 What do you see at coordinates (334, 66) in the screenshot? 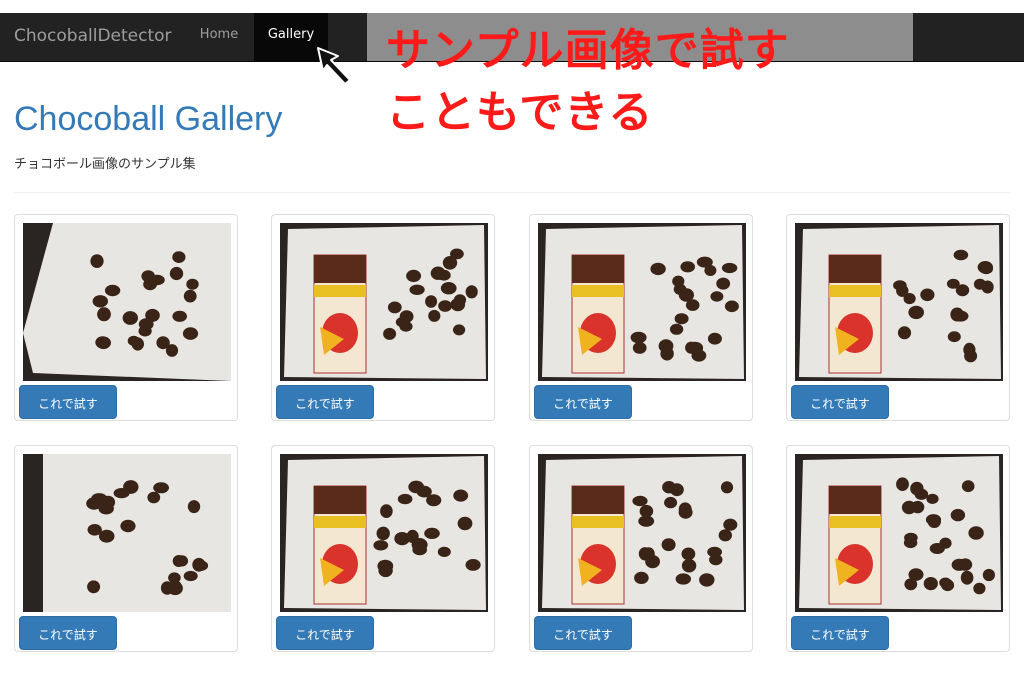
I see `arrow-pointer-icon` at bounding box center [334, 66].